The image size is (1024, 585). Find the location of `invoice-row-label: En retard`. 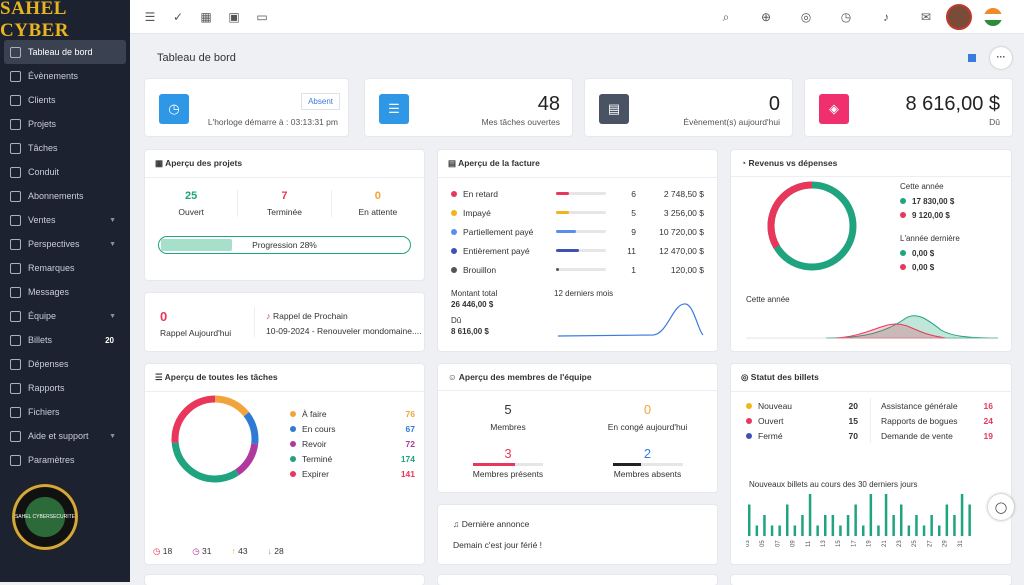

invoice-row-label: En retard is located at coordinates (480, 193).